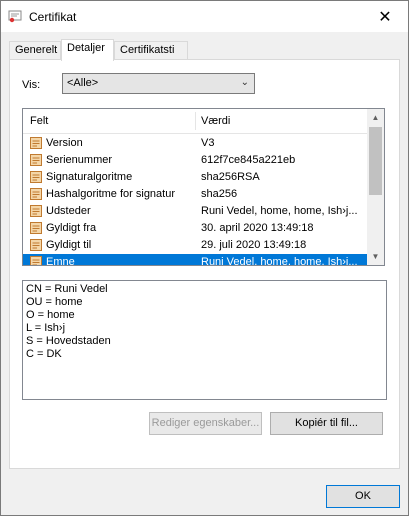  I want to click on detail-line: C = DK, so click(44, 354).